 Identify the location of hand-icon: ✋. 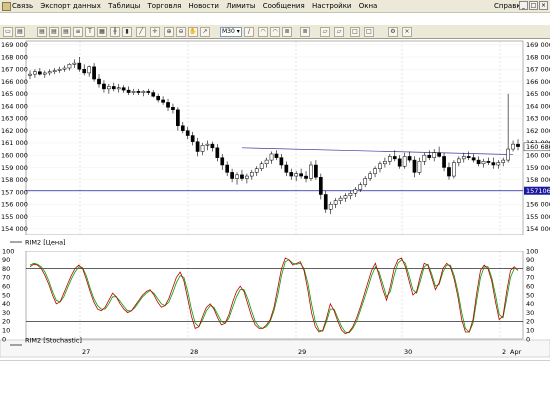
(193, 32).